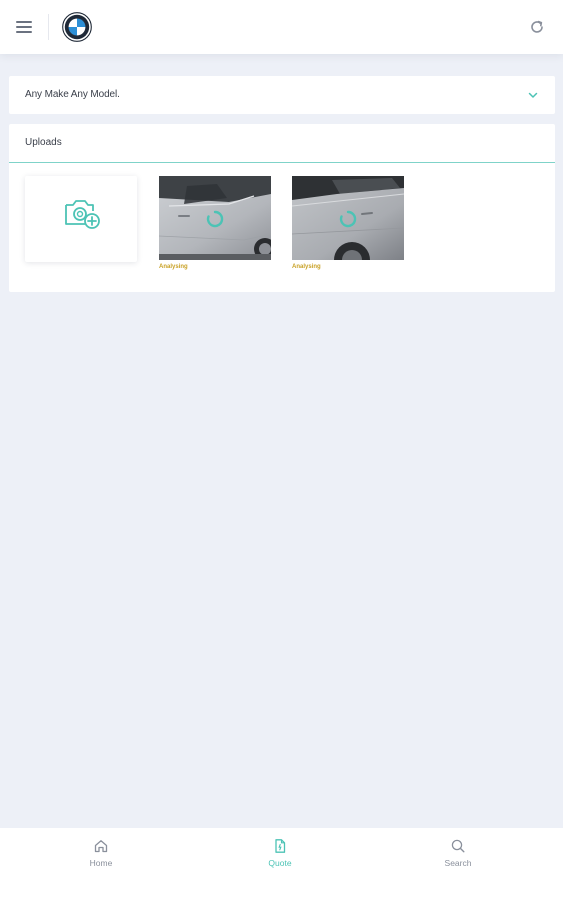  I want to click on camera-add-icon, so click(82, 214).